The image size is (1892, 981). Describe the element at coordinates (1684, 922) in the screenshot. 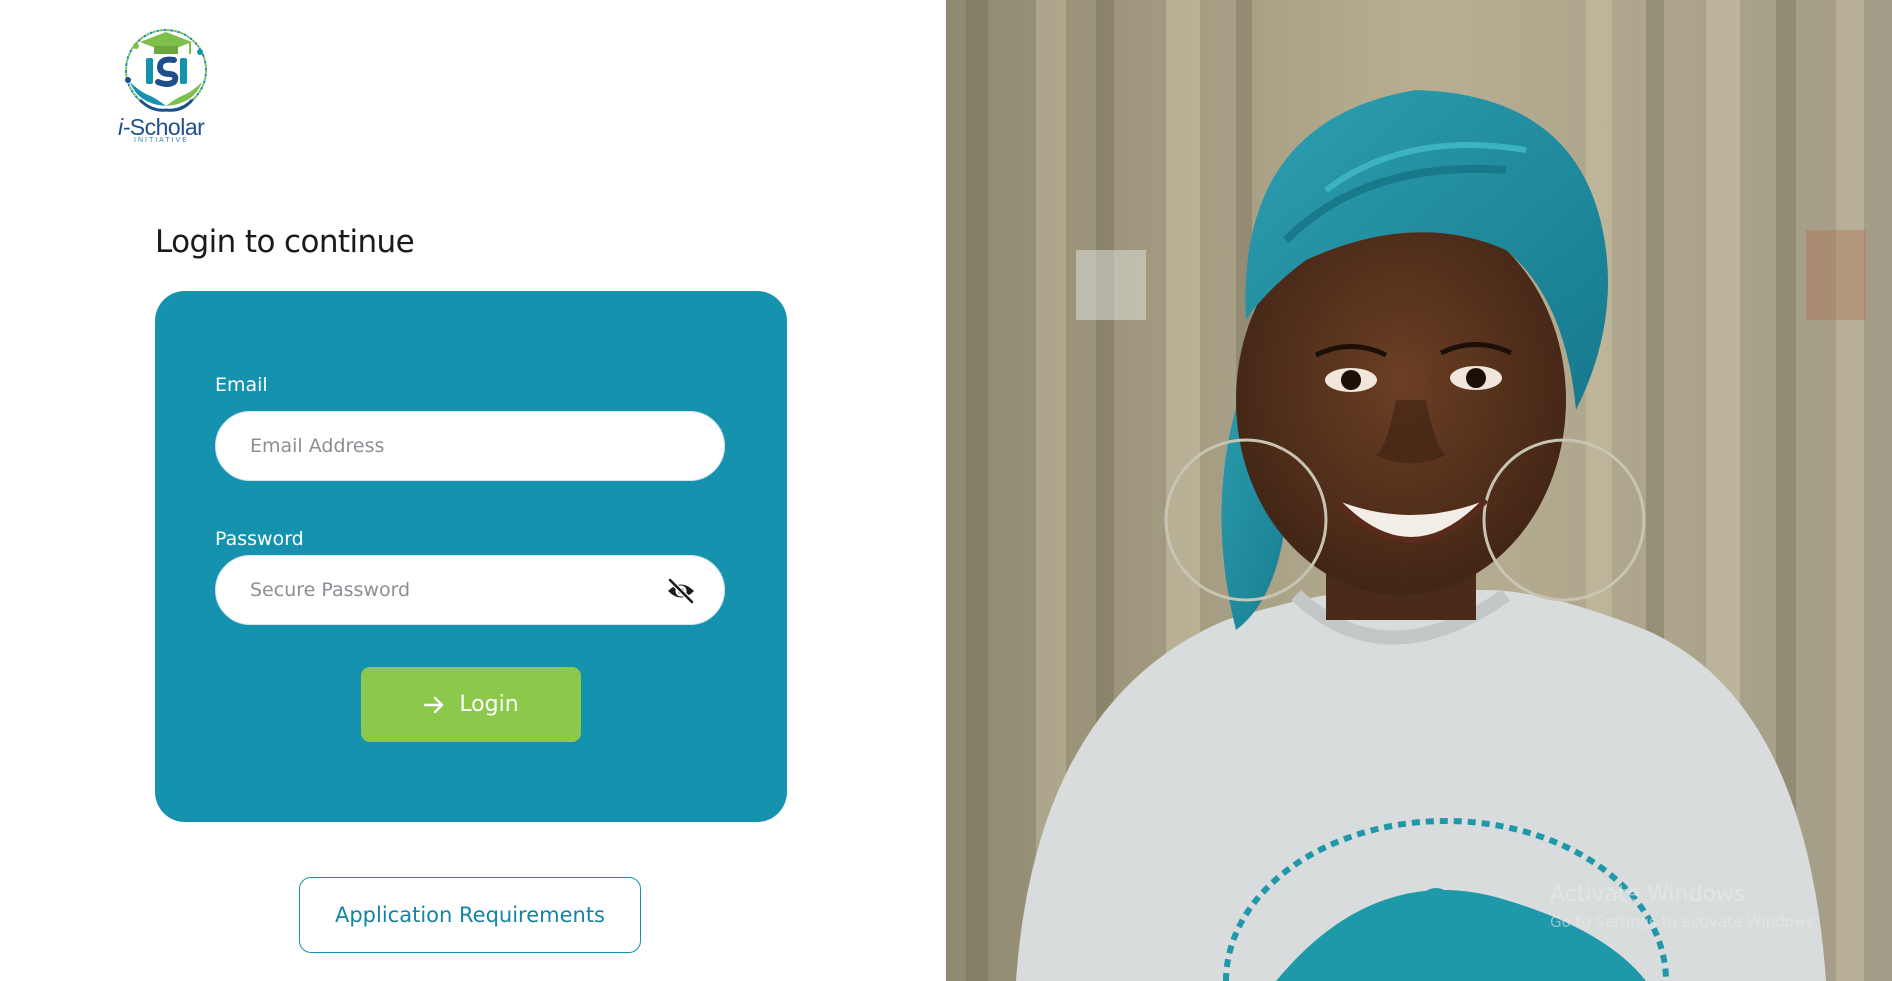

I see `watermark-subtitle: Go to Settings to activate Windows.` at that location.